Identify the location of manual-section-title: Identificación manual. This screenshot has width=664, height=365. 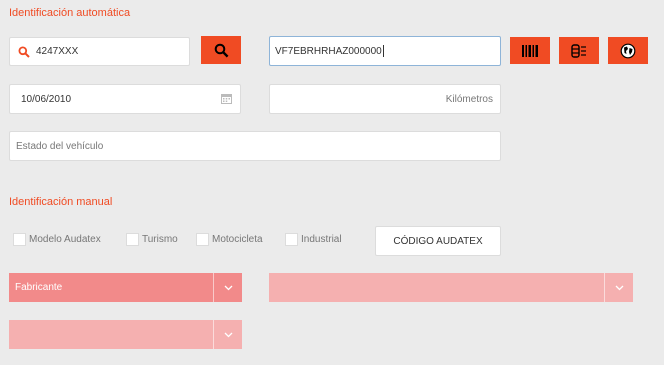
(61, 202).